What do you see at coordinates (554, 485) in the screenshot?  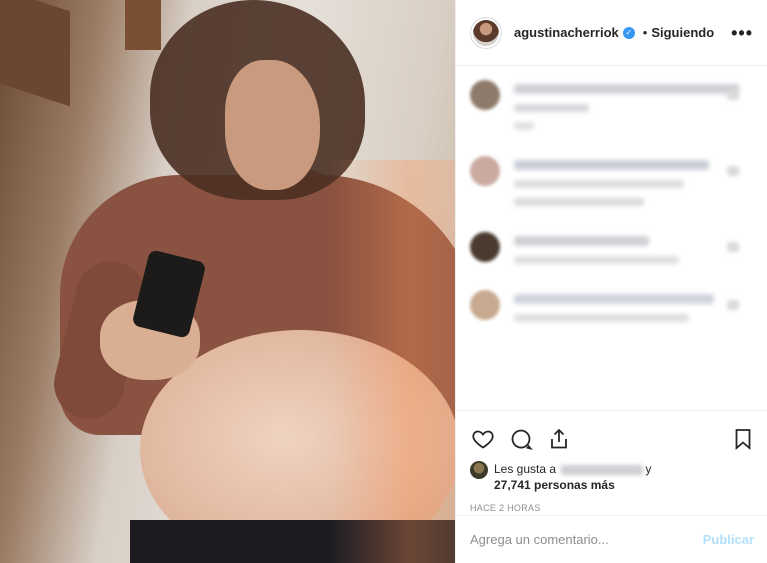 I see `likes-count: 27,741 personas más` at bounding box center [554, 485].